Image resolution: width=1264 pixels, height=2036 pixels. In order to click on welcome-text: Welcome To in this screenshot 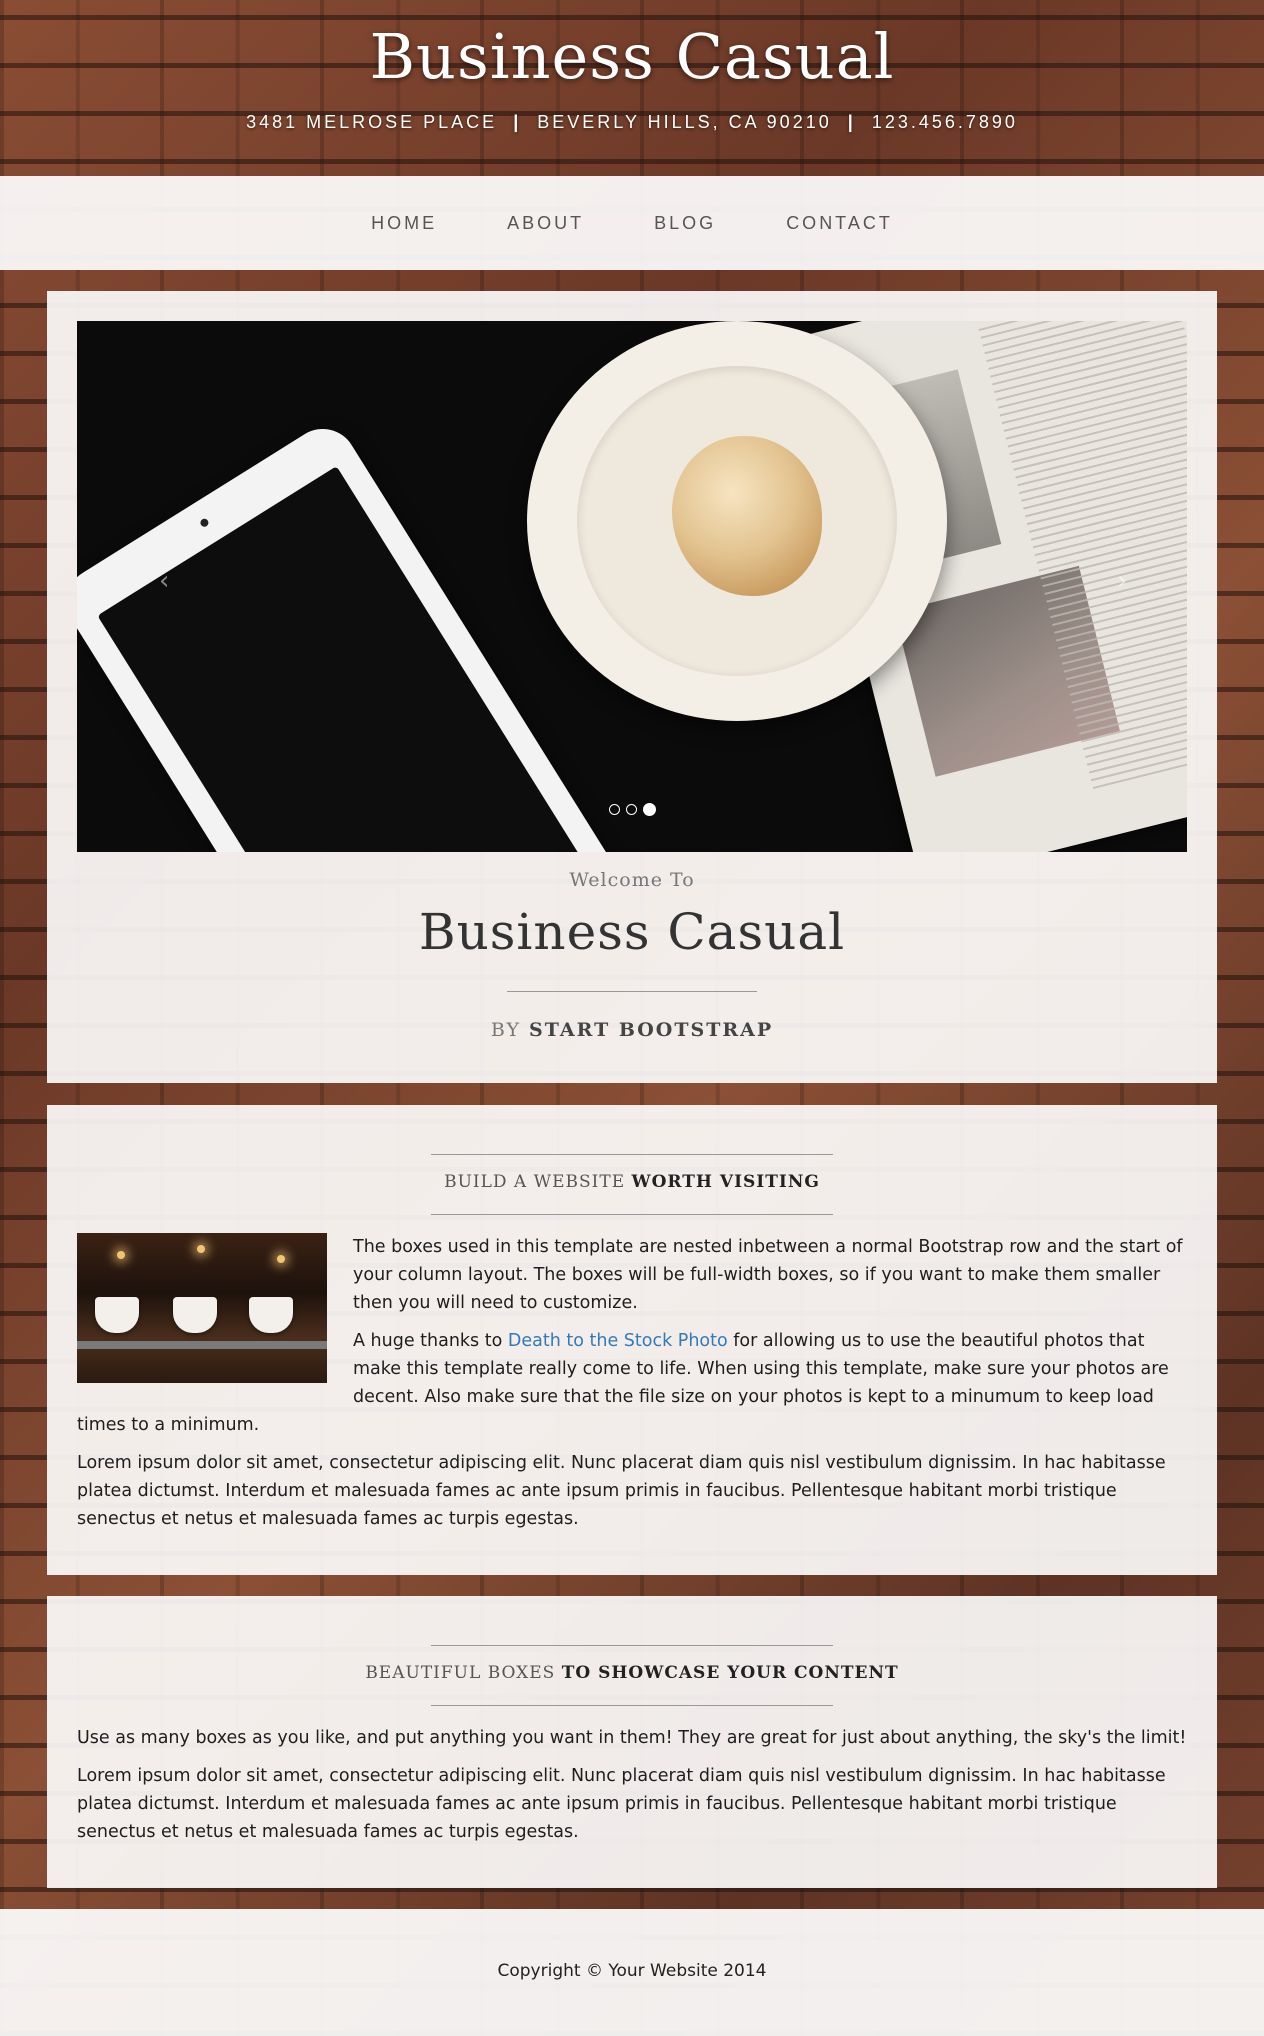, I will do `click(632, 880)`.